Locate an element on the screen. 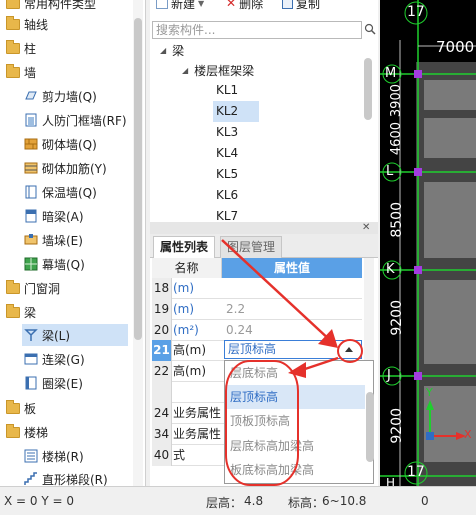  annotation-overlay is located at coordinates (292, 362).